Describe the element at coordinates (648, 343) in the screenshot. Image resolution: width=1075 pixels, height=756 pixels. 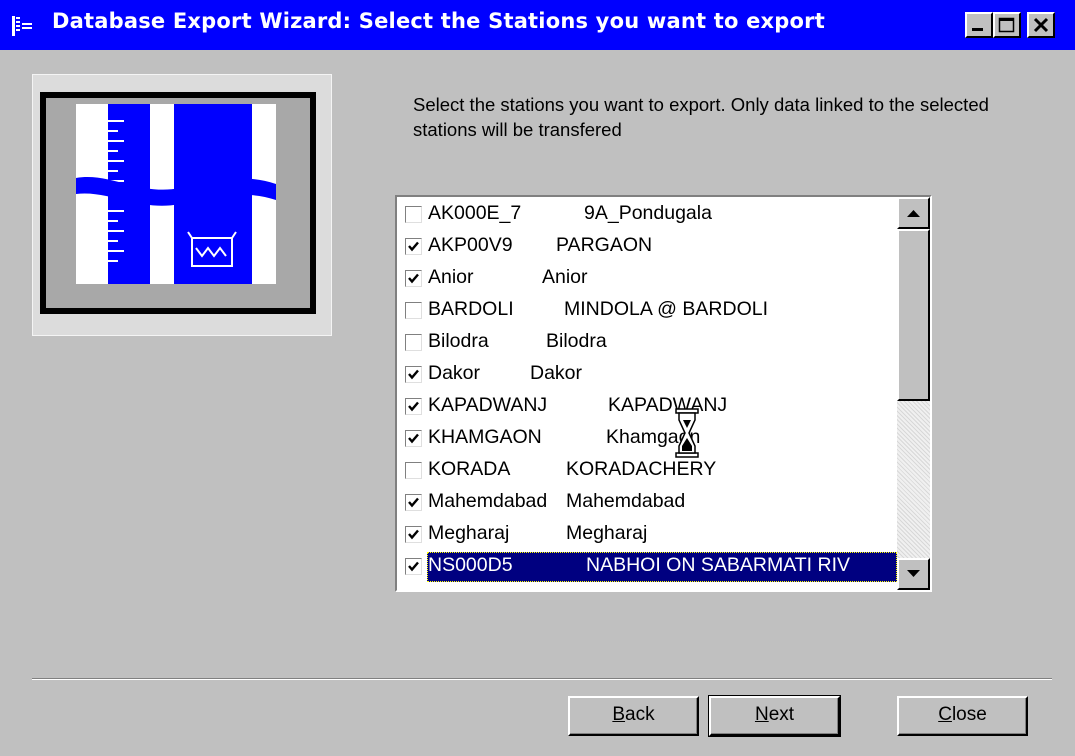
I see `station-list-item: Bilodra Bilodra` at that location.